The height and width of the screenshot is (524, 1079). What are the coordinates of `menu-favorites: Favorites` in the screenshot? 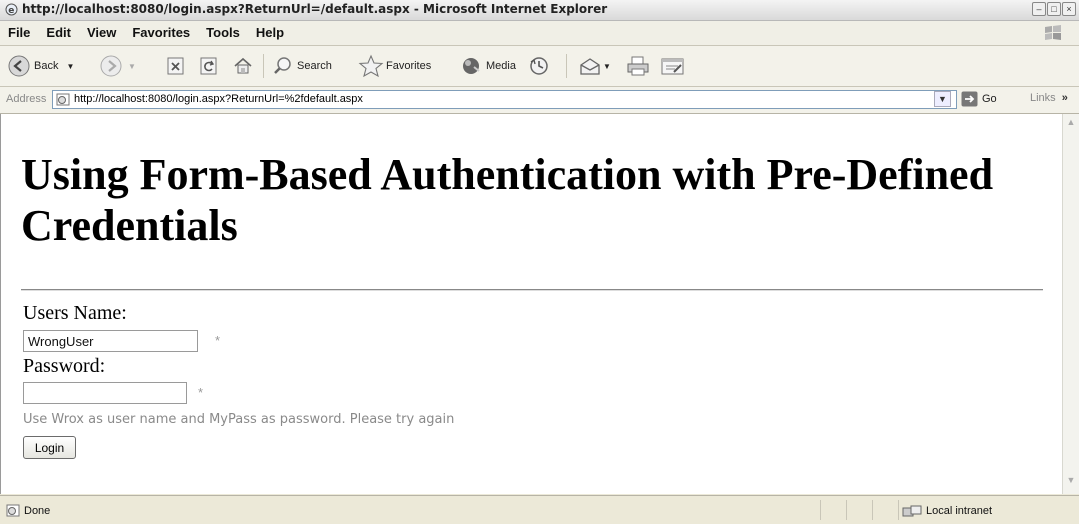 It's located at (161, 32).